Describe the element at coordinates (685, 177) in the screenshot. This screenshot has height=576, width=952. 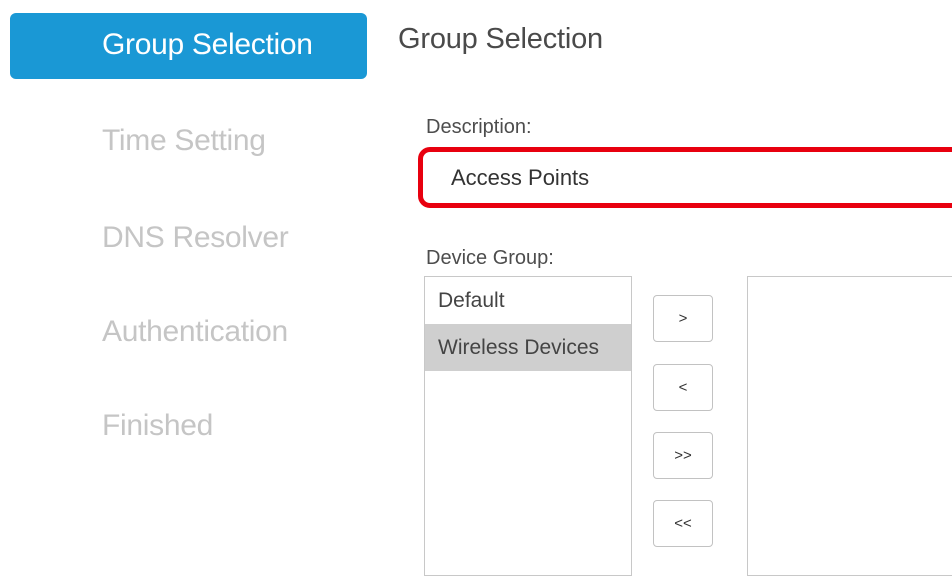
I see `description-input` at that location.